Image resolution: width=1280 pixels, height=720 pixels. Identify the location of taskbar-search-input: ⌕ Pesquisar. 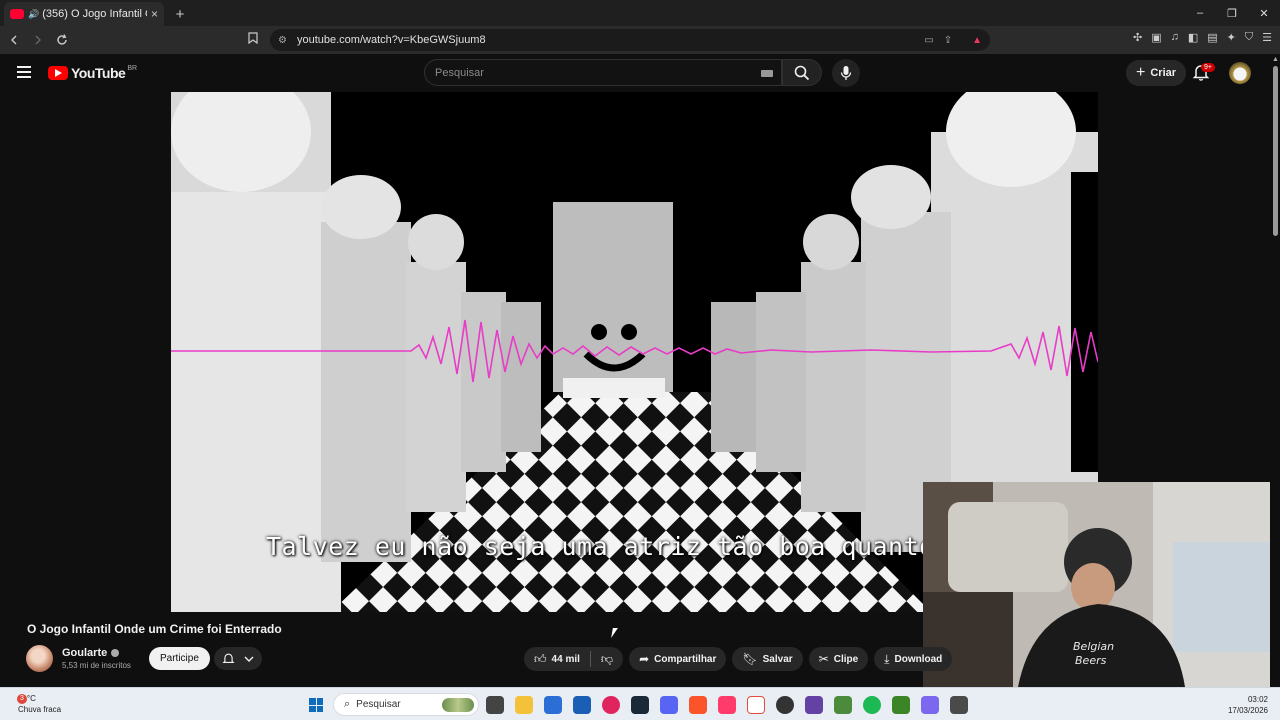
(406, 704).